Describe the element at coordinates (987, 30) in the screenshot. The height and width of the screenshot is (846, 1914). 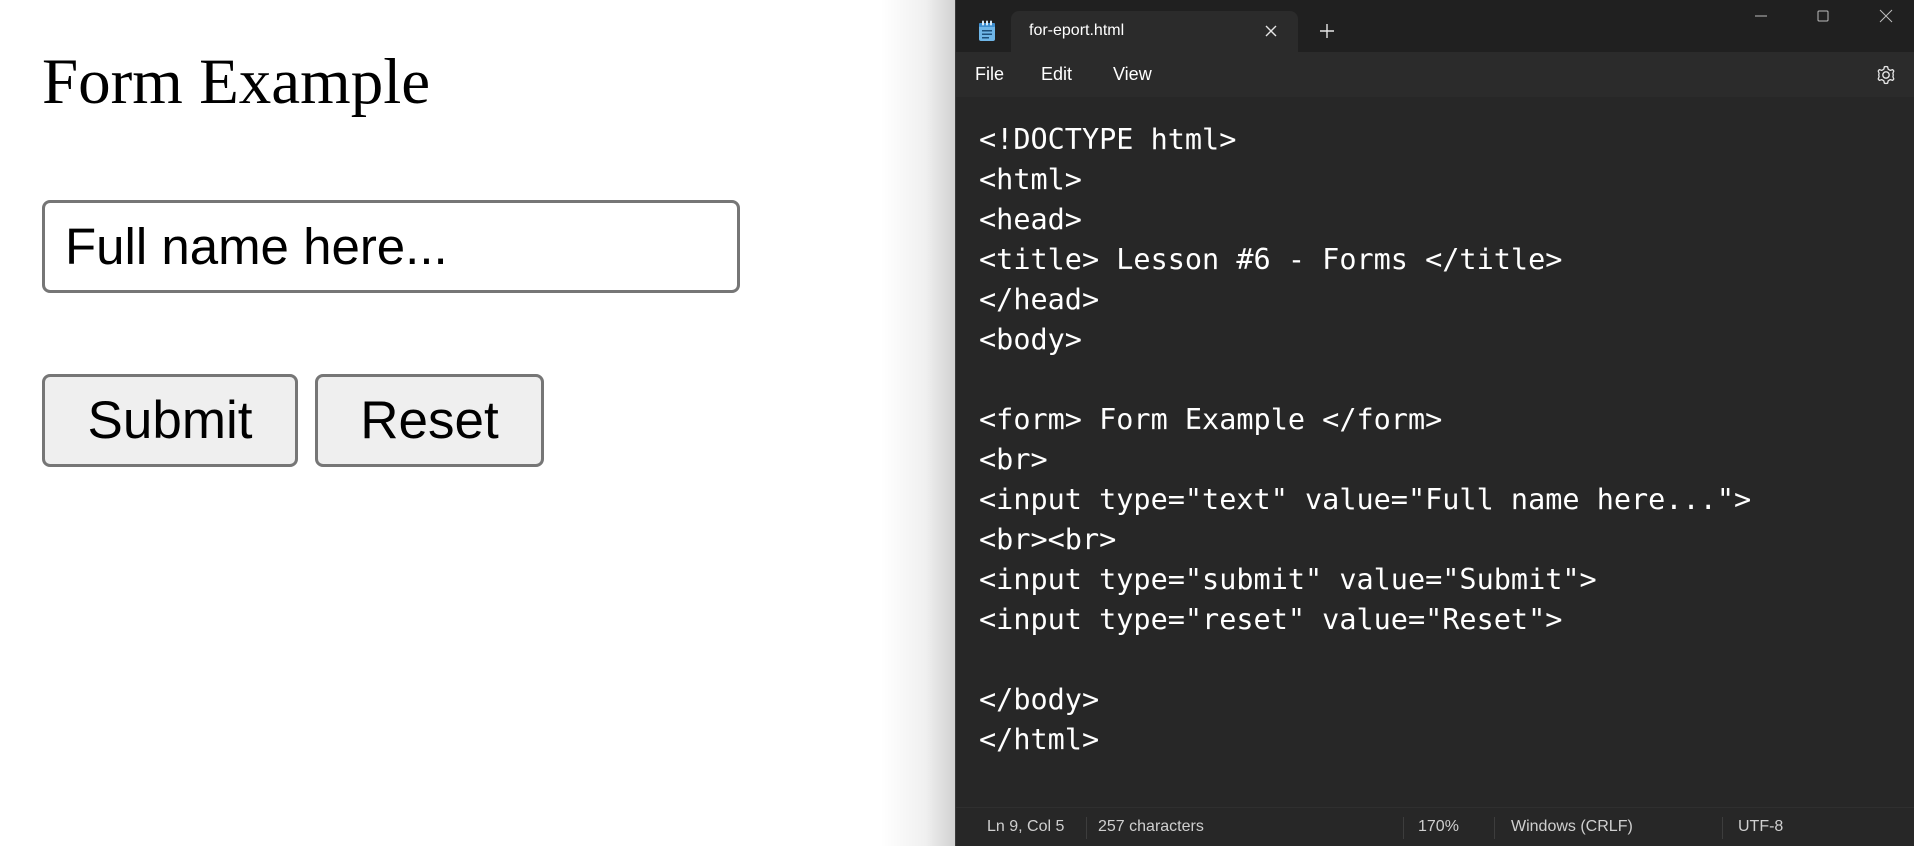
I see `notepad-icon` at that location.